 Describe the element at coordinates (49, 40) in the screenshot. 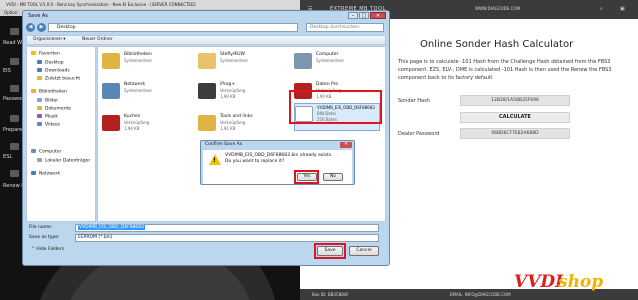

I see `organize-button: Organisieren ▾` at that location.